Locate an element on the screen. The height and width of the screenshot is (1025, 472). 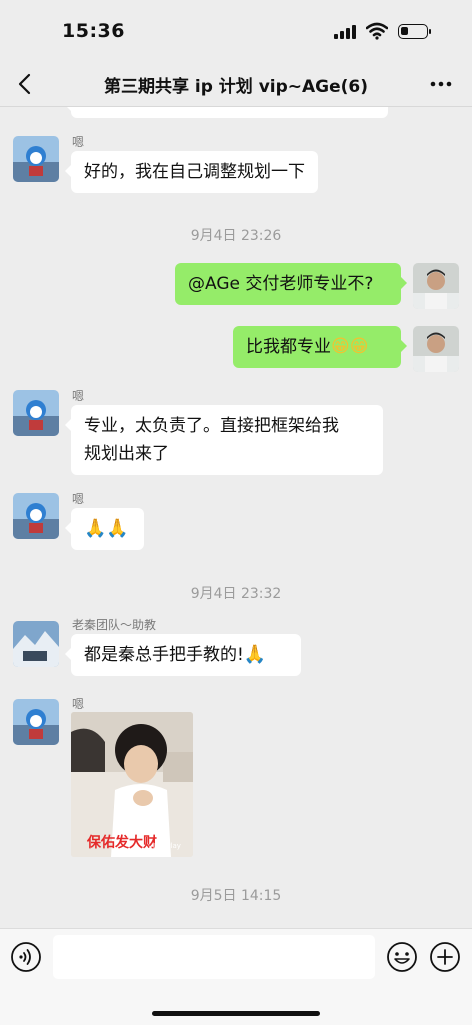
message-timestamp: 9月4日 23:26 is located at coordinates (236, 236).